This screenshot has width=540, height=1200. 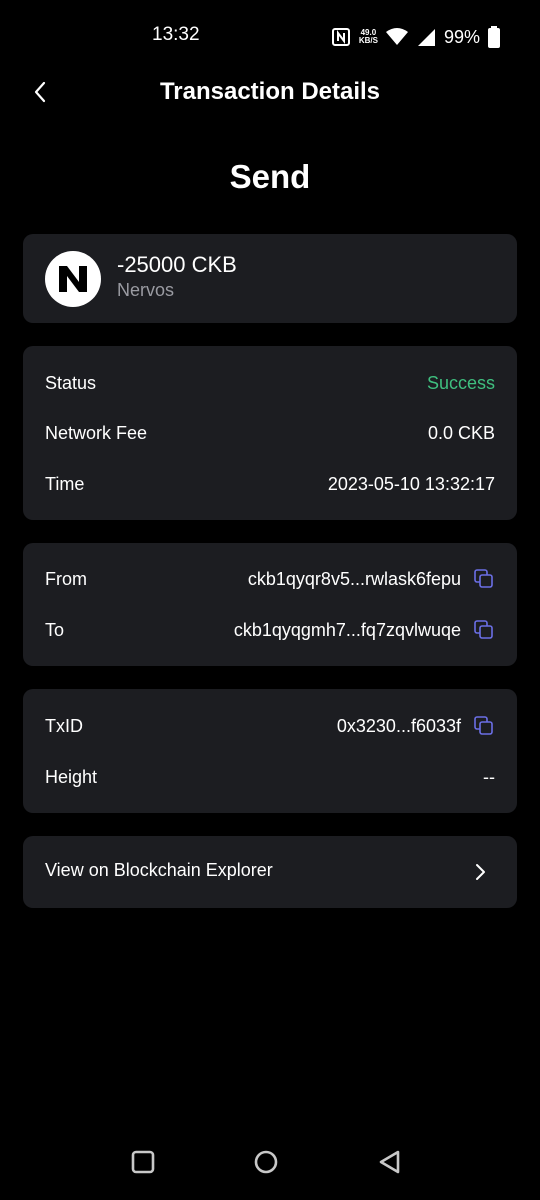 I want to click on to-address: ckb1qyqgmh7...fq7zqvlwuqe, so click(x=347, y=629).